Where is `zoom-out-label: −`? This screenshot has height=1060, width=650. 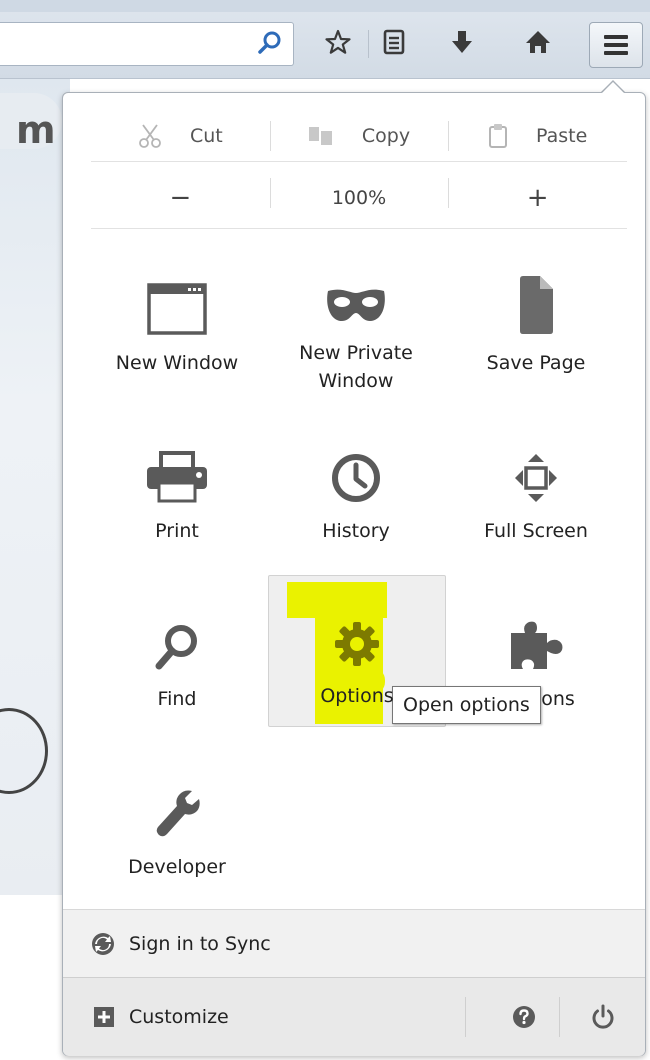
zoom-out-label: − is located at coordinates (180, 198).